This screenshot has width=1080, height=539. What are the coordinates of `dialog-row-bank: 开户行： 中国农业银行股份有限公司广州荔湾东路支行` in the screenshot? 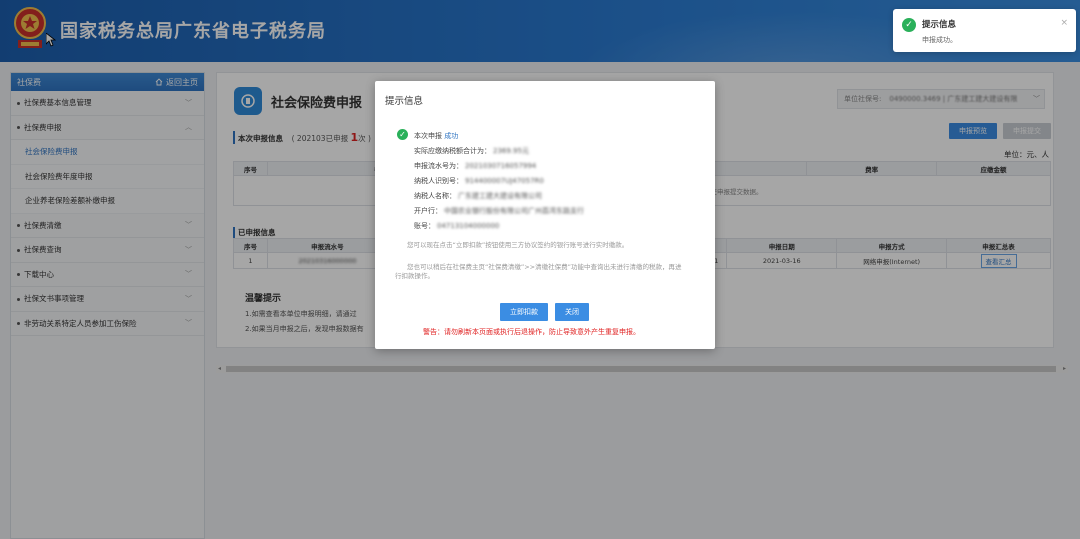 It's located at (499, 211).